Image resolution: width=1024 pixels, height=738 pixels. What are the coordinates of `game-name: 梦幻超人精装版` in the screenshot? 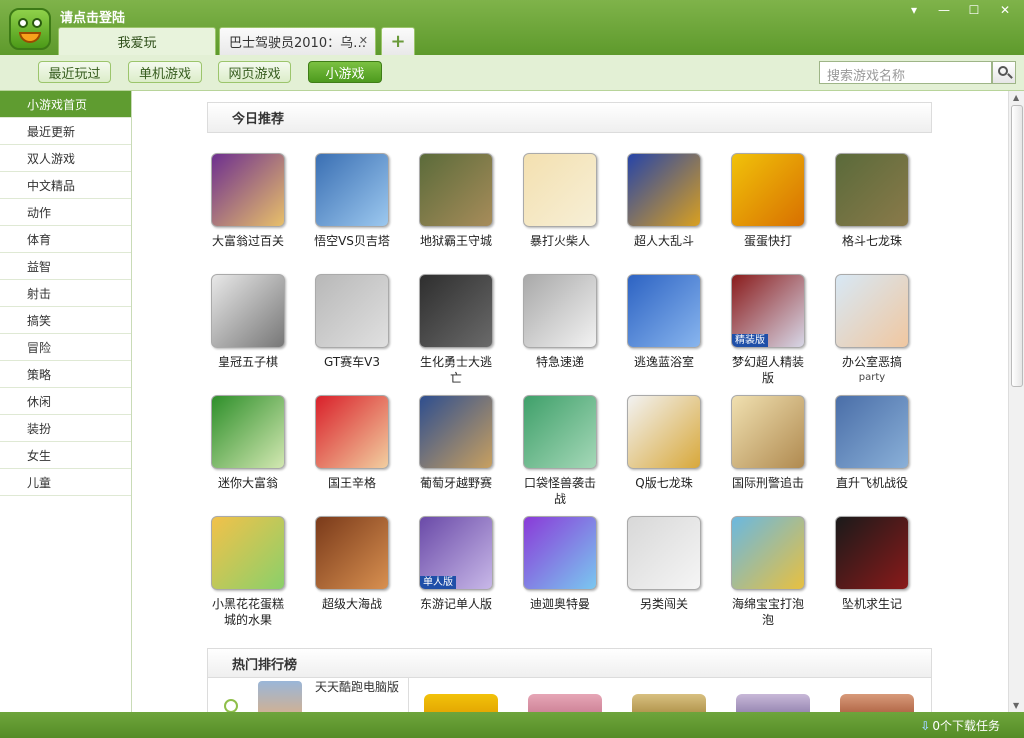 It's located at (768, 370).